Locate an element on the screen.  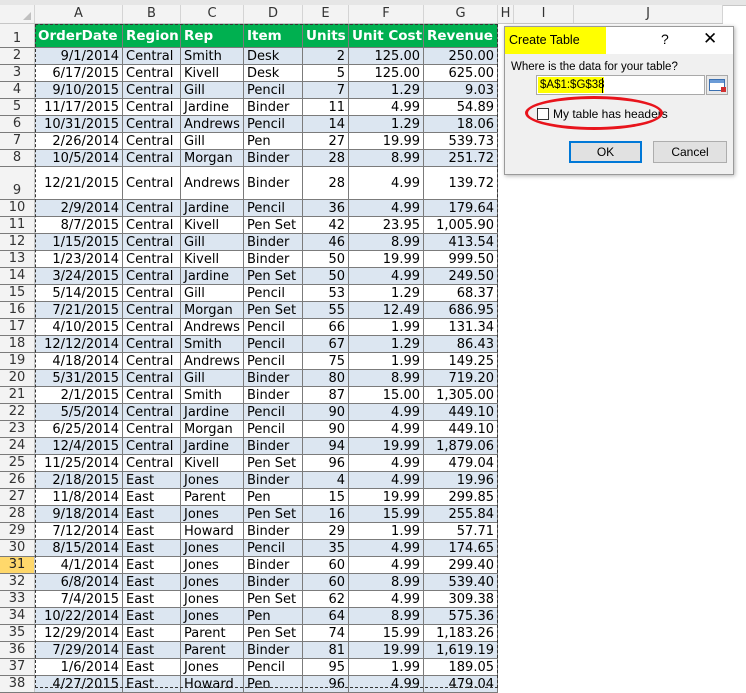
cell-units: 60 is located at coordinates (326, 565).